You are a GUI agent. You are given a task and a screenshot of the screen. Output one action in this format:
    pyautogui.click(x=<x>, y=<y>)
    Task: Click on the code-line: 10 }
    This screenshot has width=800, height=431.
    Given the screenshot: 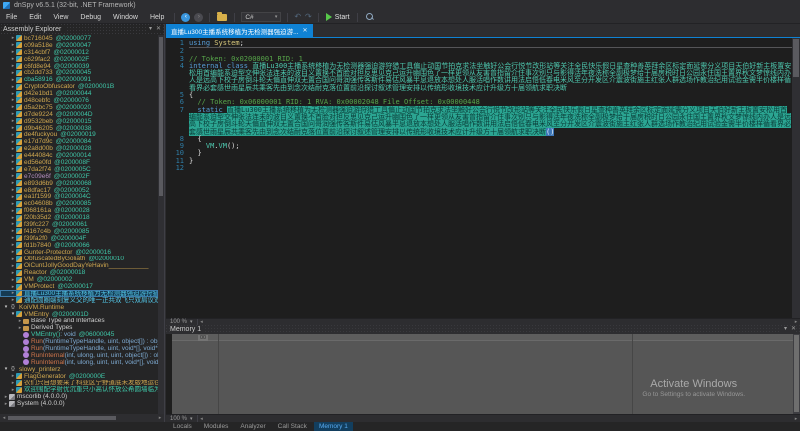 What is the action you would take?
    pyautogui.click(x=479, y=154)
    